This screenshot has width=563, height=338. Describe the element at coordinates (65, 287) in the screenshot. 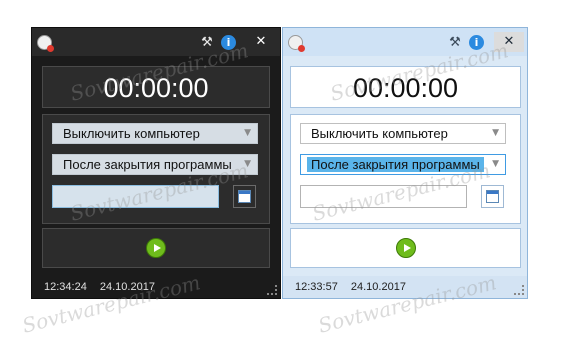

I see `status-time: 12:34:24` at that location.